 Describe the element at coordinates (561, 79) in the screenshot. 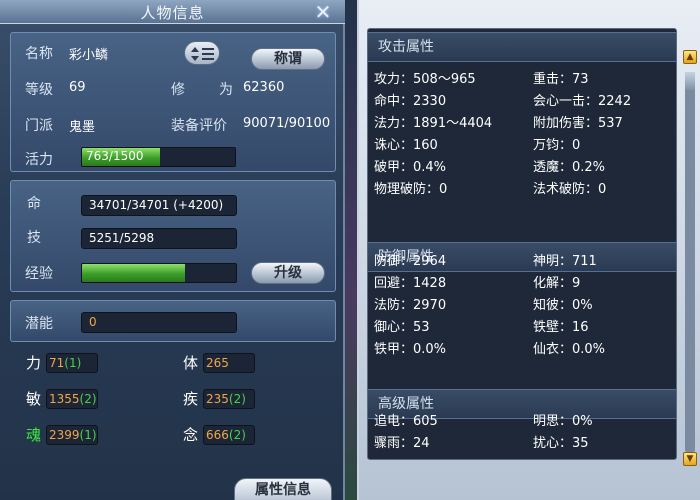

I see `attack-stat: 重击：73` at that location.